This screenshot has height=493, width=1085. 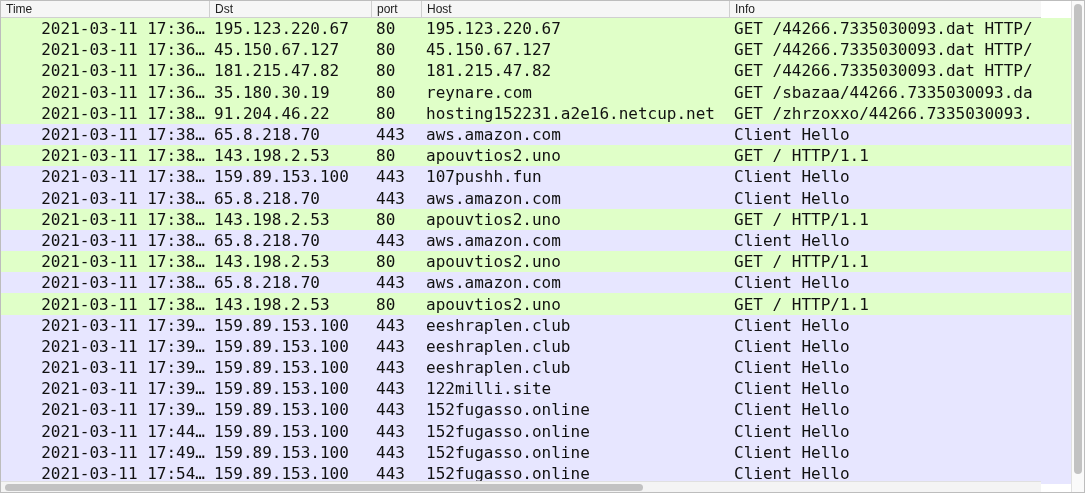 I want to click on vertical-scrollbar, so click(x=1077, y=246).